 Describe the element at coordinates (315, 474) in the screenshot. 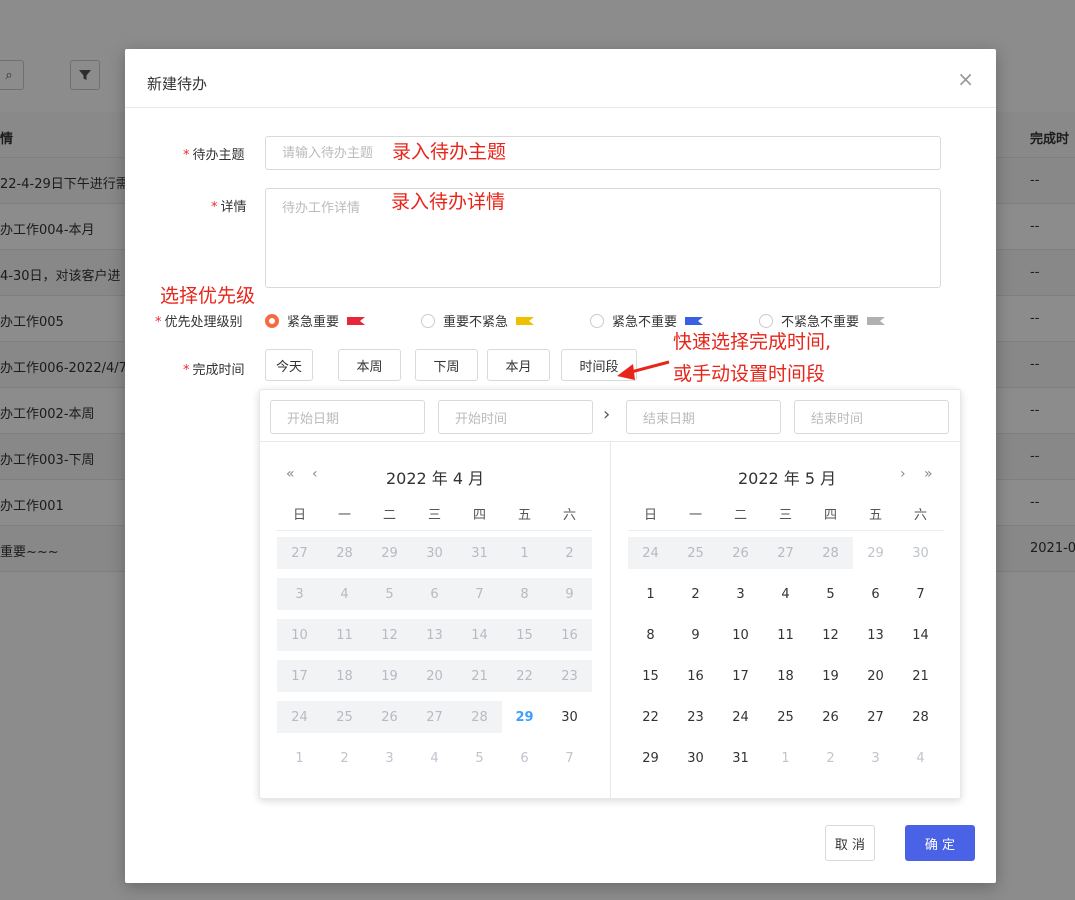

I see `prev-month-icon: ‹` at that location.